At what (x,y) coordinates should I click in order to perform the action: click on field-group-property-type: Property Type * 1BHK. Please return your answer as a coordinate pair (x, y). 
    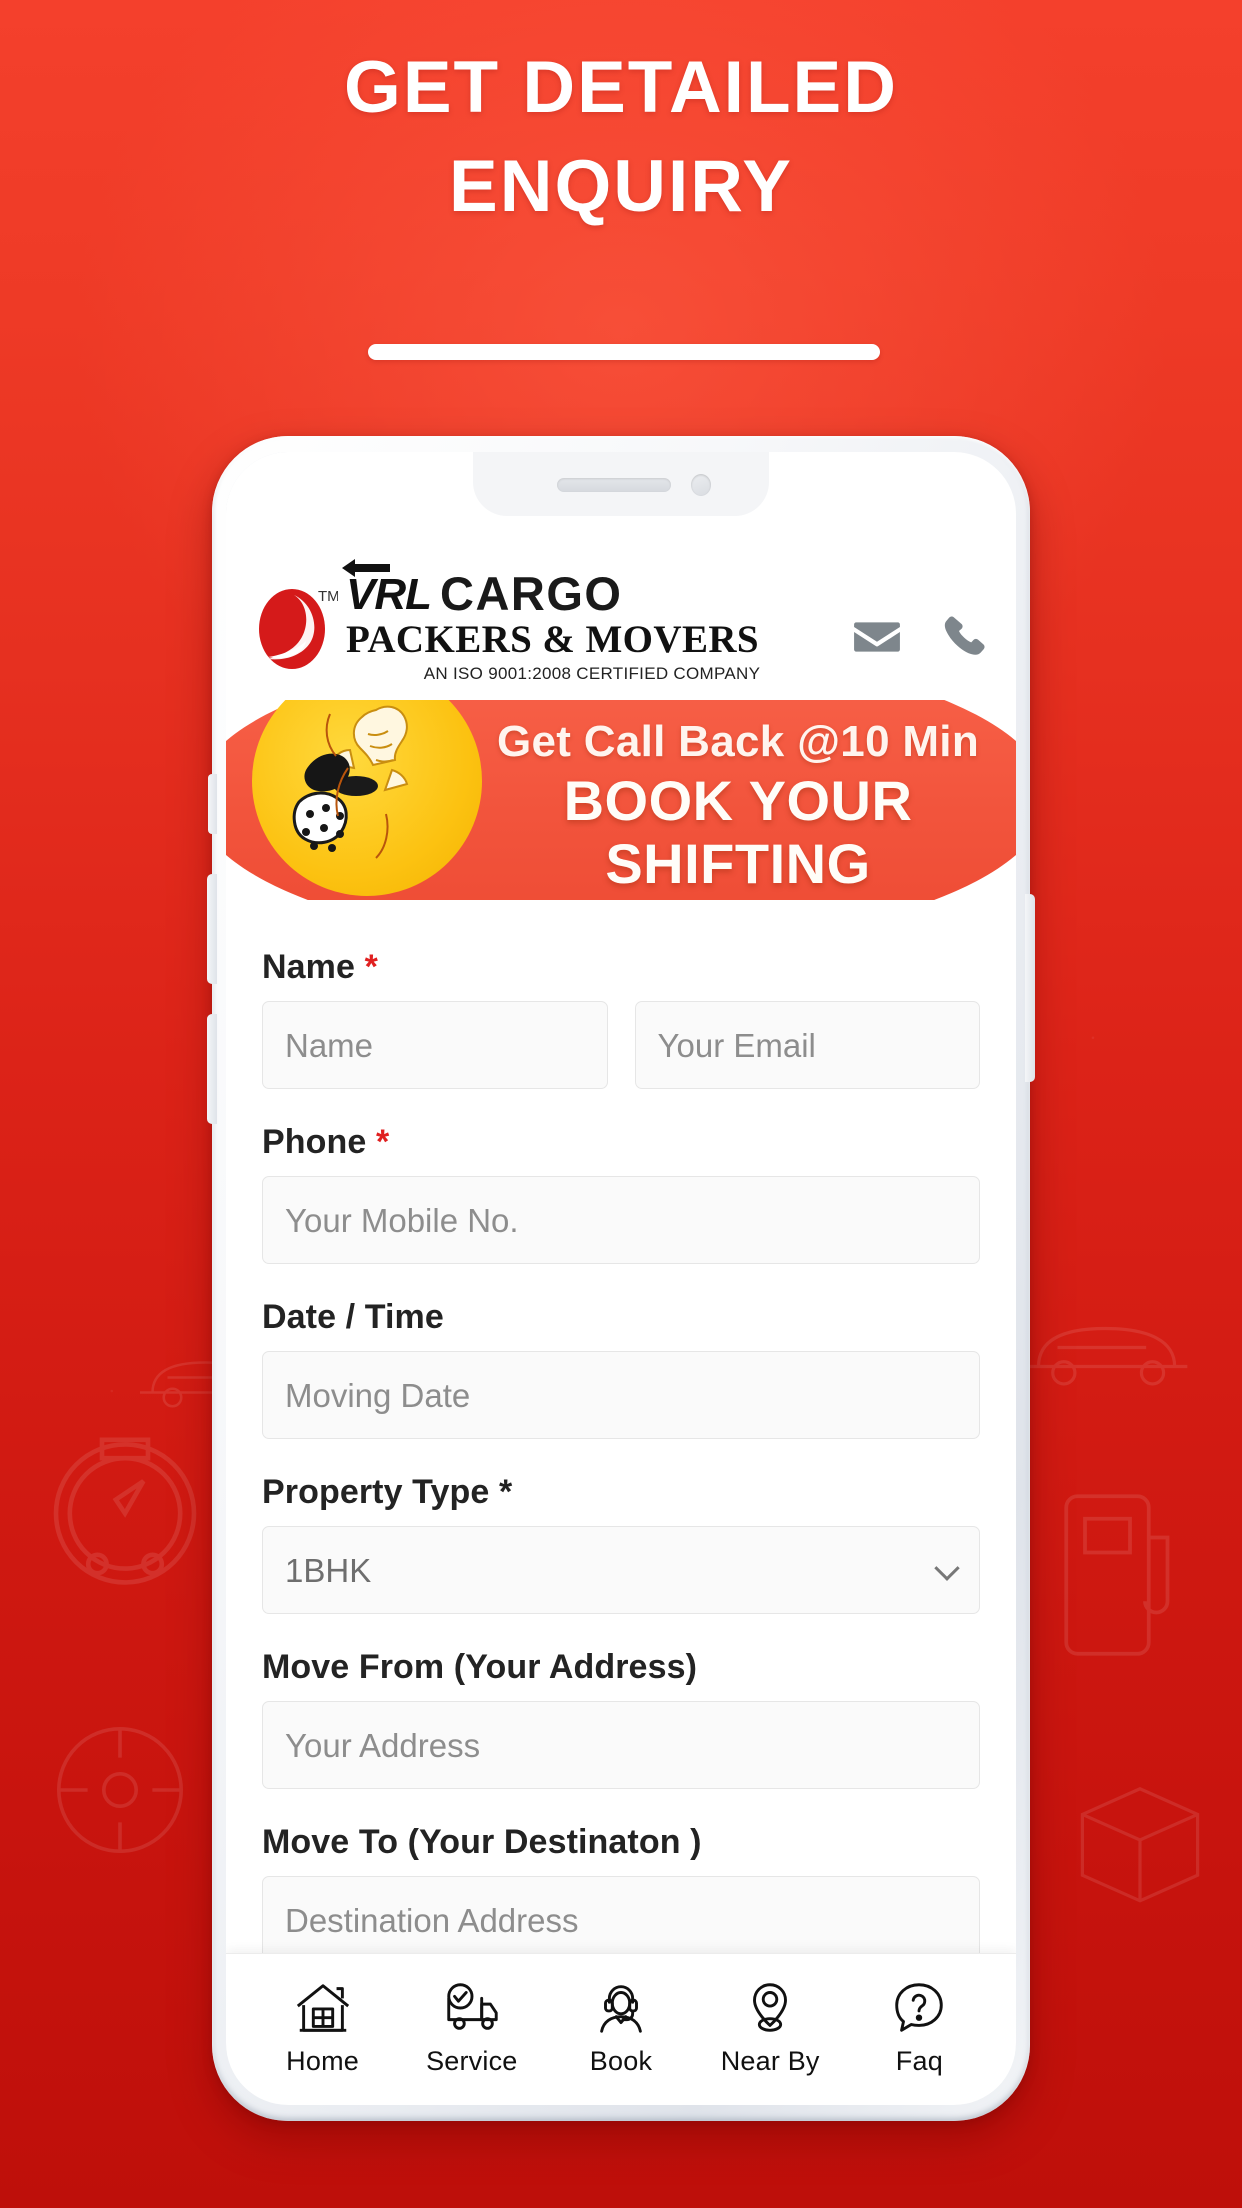
    Looking at the image, I should click on (621, 1543).